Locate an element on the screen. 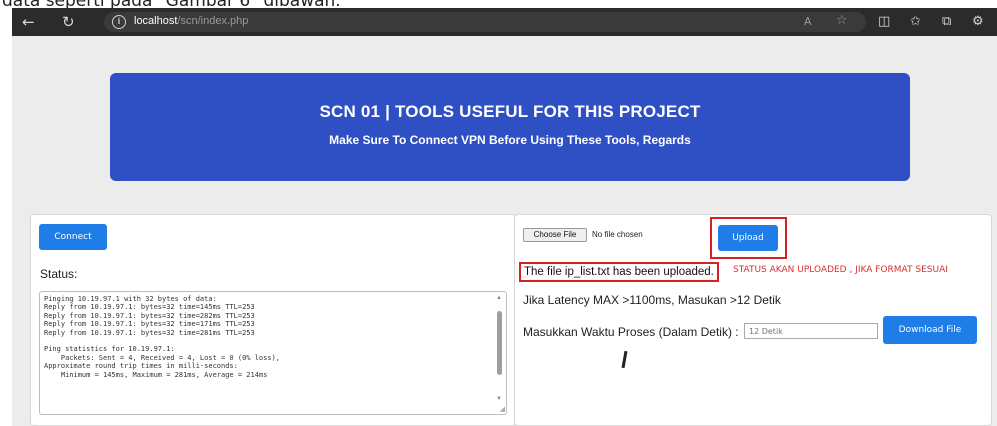 The image size is (997, 426). page-title: SCN 01 | TOOLS USEFUL FOR THIS PROJECT is located at coordinates (510, 111).